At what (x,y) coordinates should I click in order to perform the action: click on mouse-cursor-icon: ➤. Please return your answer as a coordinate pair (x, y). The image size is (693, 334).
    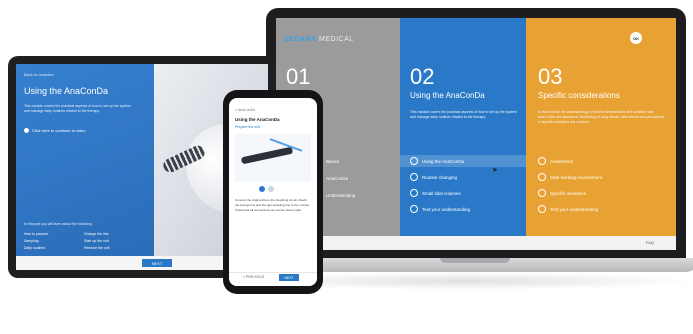
    Looking at the image, I should click on (495, 170).